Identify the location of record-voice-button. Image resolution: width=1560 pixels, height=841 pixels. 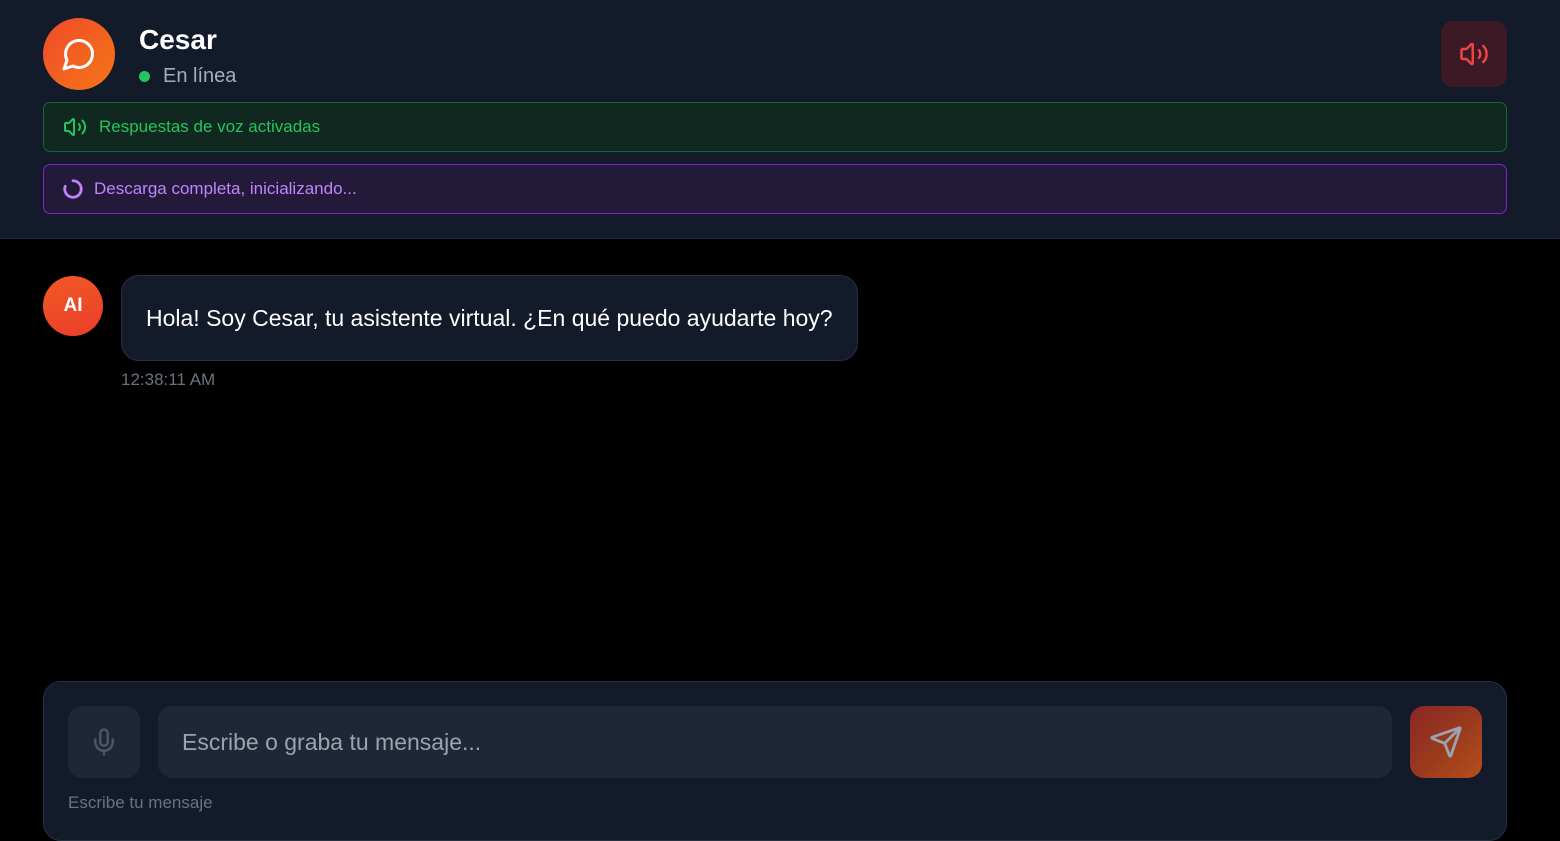
(104, 742).